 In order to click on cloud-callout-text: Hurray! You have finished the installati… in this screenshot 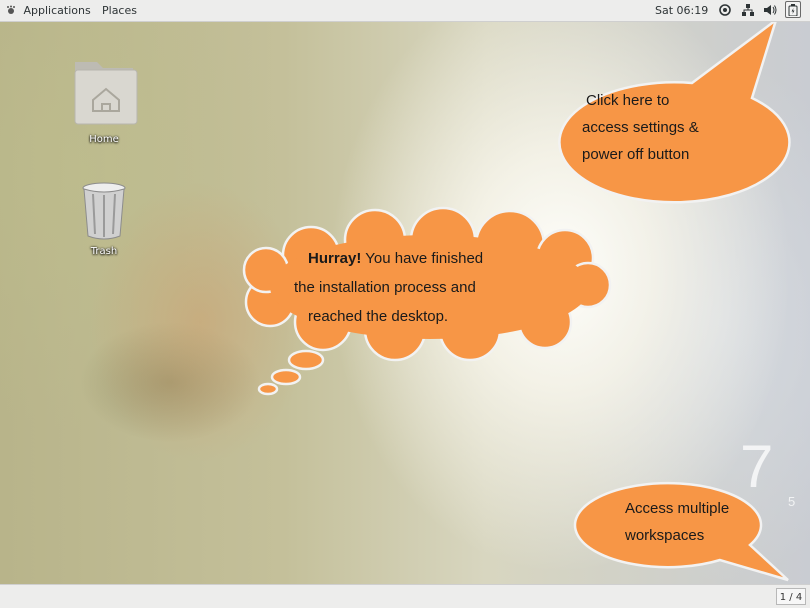, I will do `click(388, 287)`.